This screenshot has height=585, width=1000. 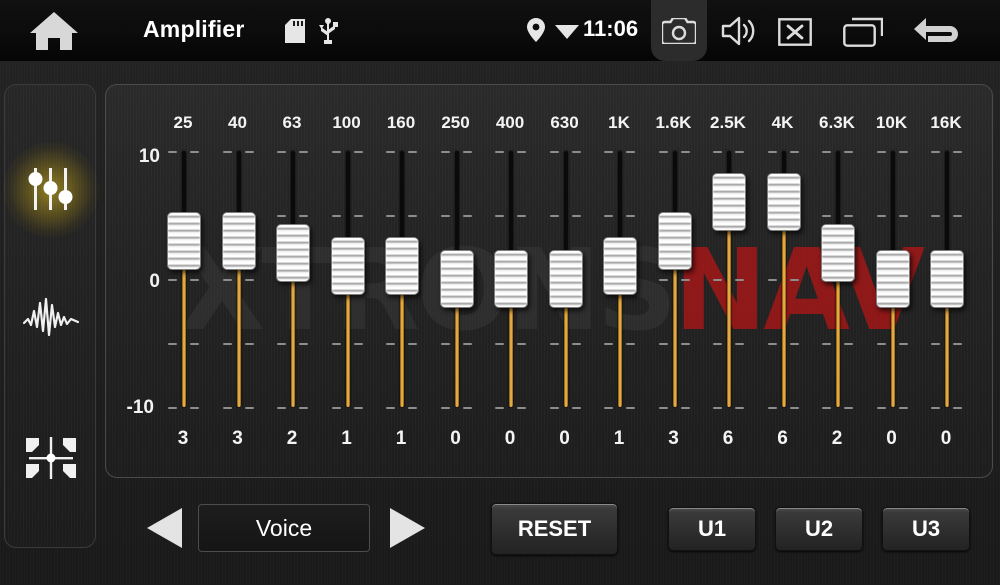 What do you see at coordinates (946, 122) in the screenshot?
I see `eq-band-frequency-label: 16K` at bounding box center [946, 122].